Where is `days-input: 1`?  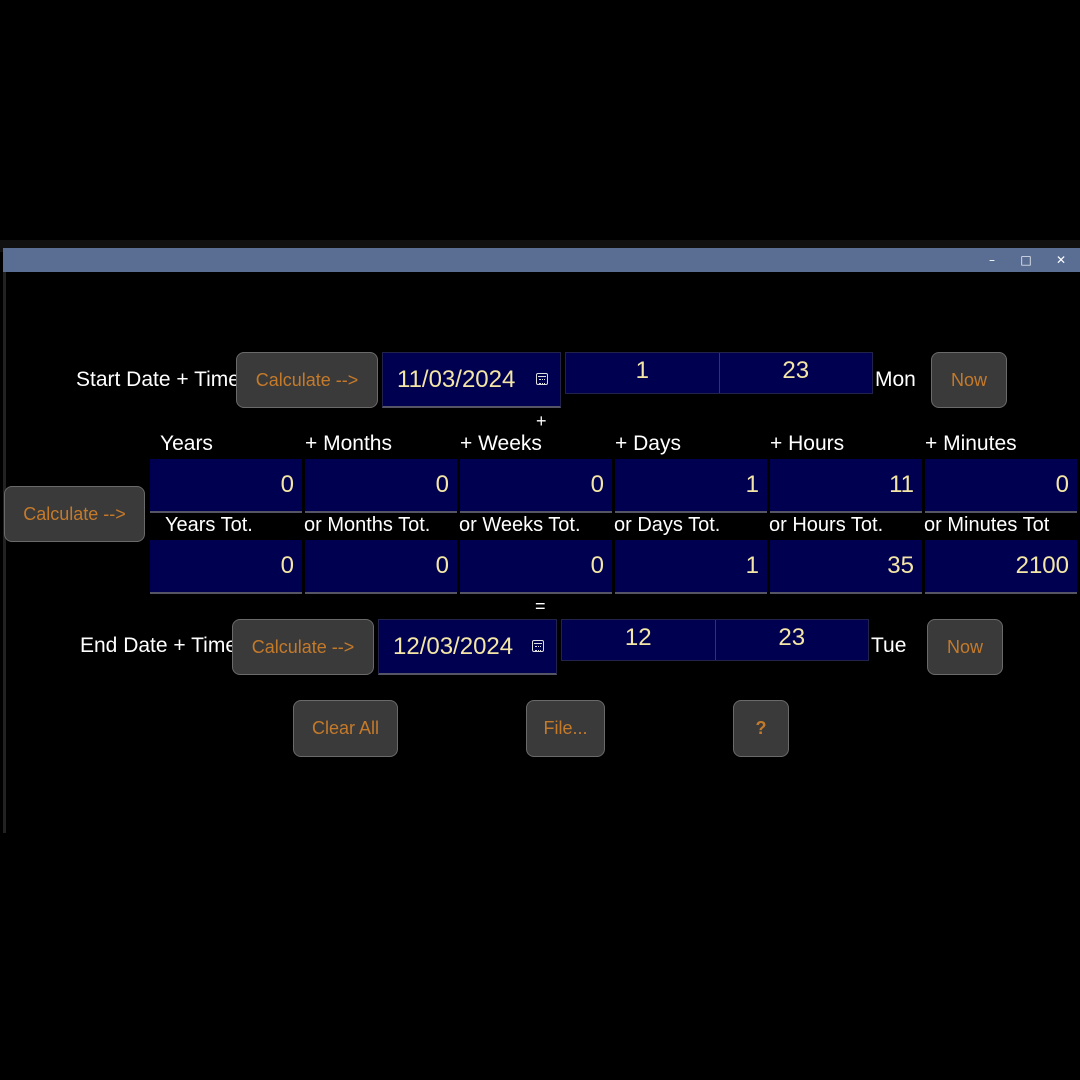 days-input: 1 is located at coordinates (691, 486).